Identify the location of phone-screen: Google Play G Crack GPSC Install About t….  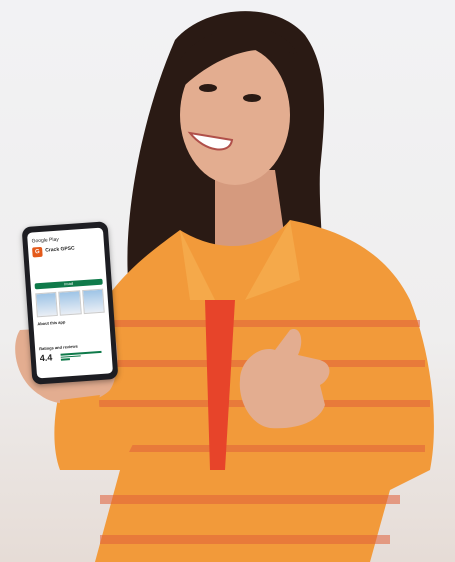
(70, 303).